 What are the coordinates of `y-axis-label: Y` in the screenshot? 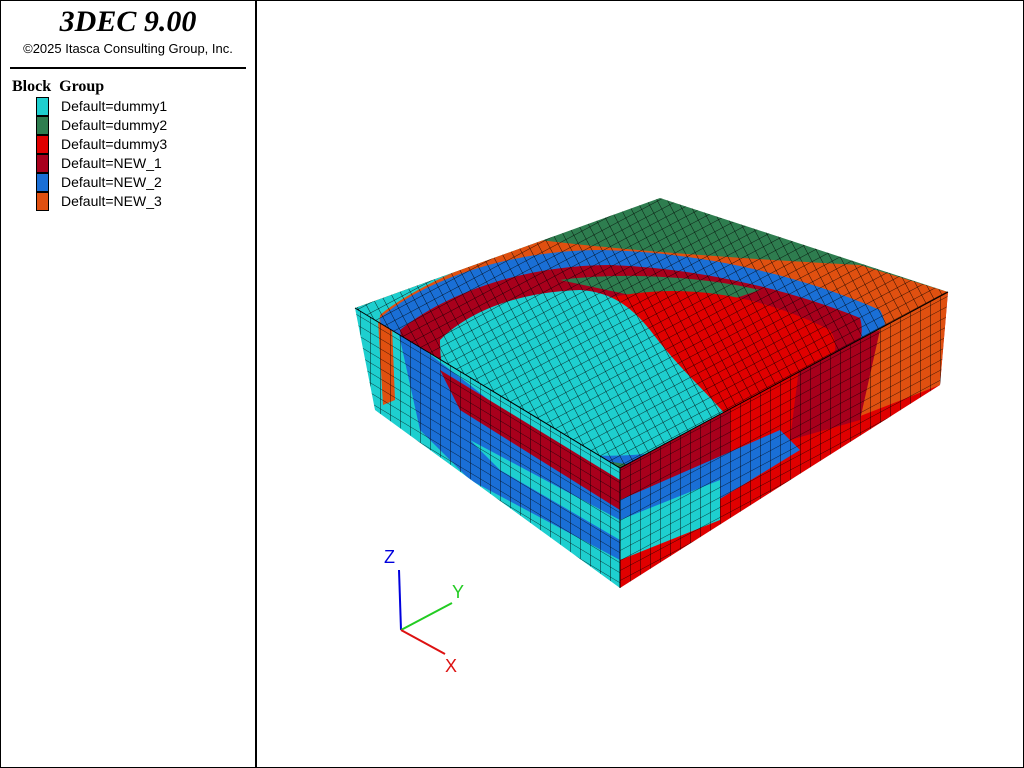 It's located at (458, 592).